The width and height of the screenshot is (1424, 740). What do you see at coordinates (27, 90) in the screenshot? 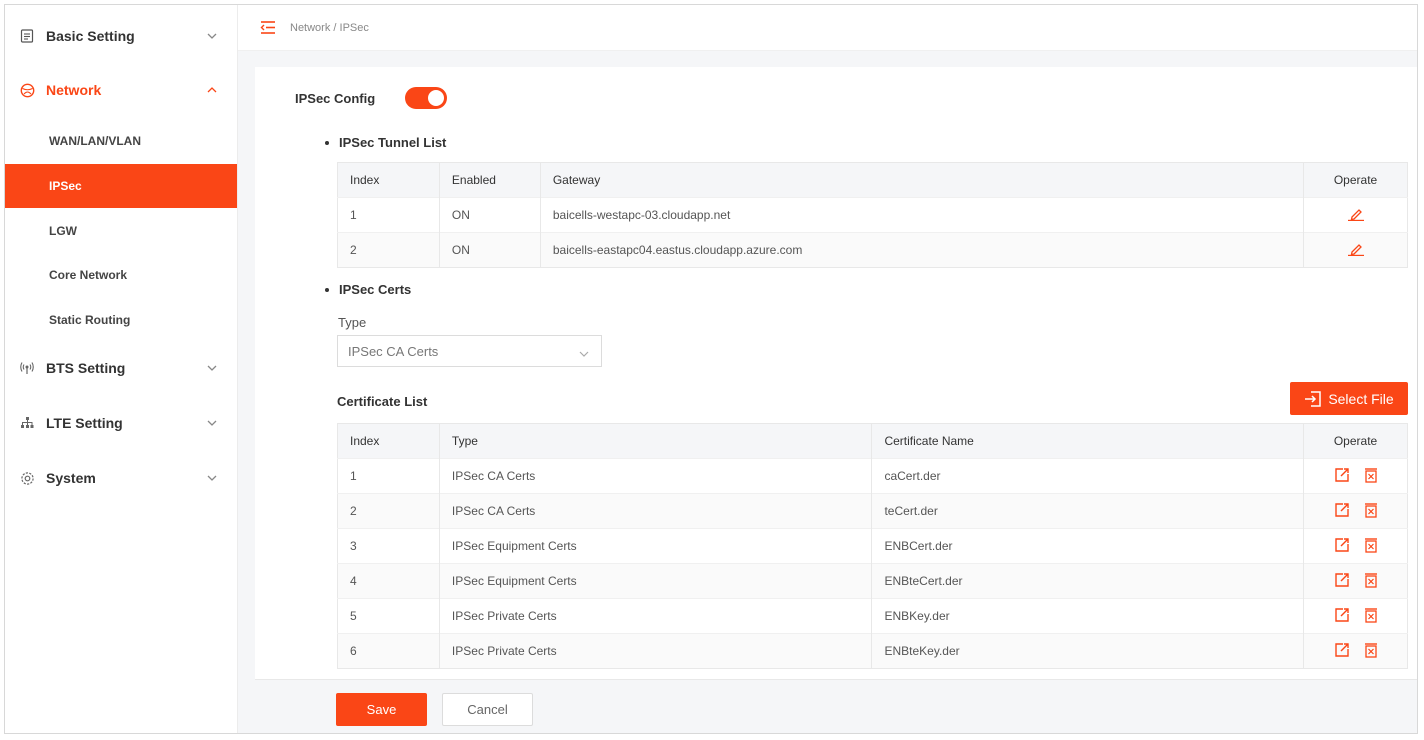
I see `globe-icon` at bounding box center [27, 90].